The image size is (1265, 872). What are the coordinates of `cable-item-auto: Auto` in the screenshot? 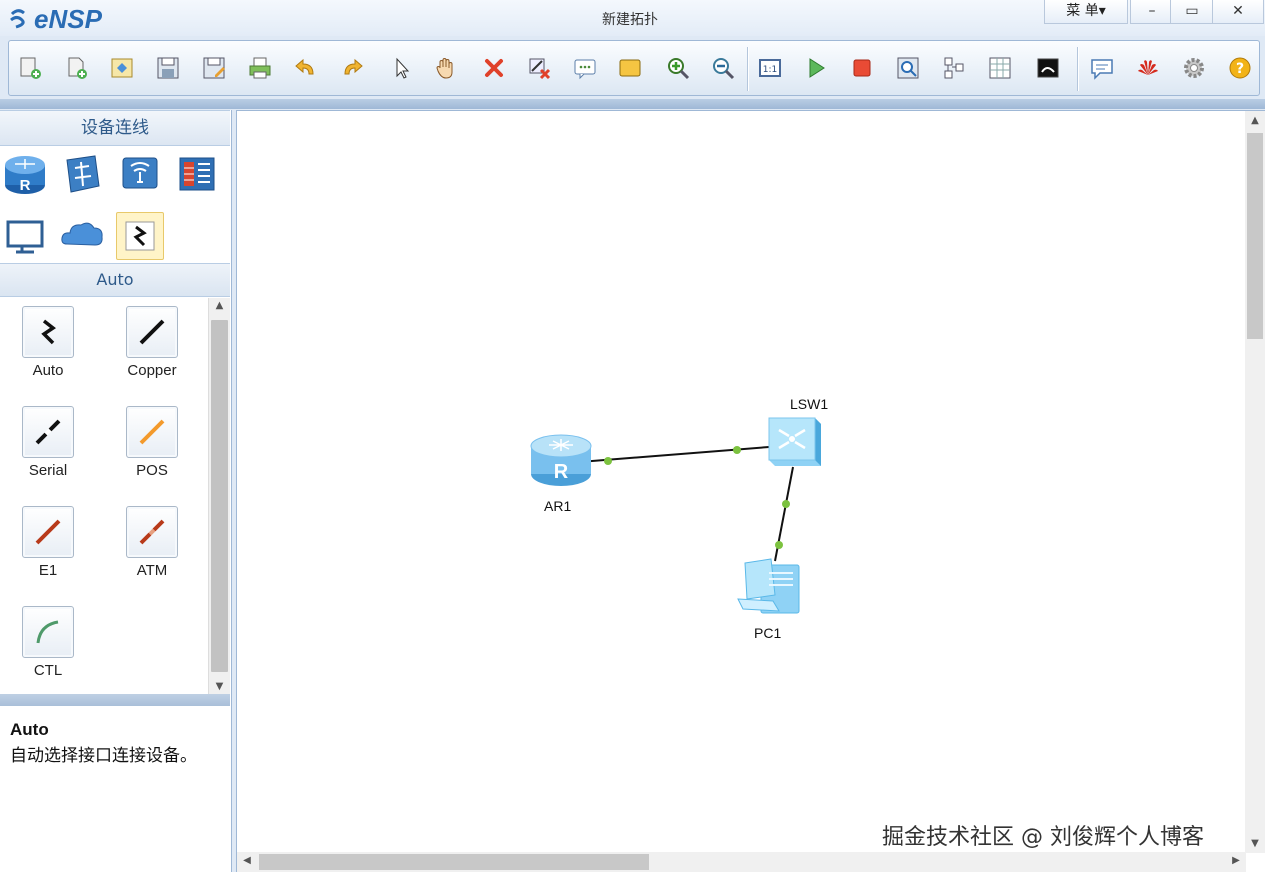 It's located at (50, 348).